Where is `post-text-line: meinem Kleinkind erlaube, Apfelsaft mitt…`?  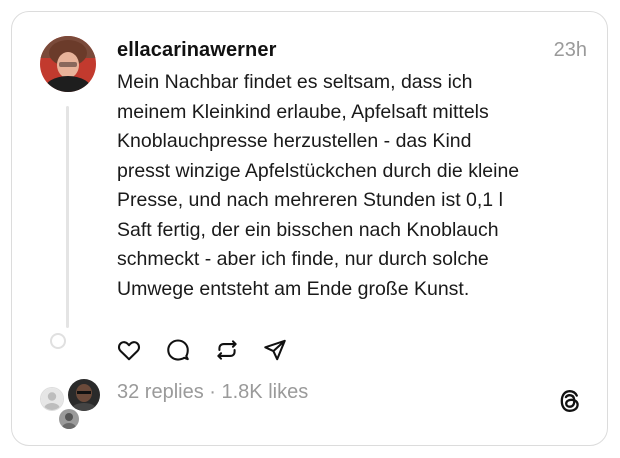 post-text-line: meinem Kleinkind erlaube, Apfelsaft mitt… is located at coordinates (303, 111).